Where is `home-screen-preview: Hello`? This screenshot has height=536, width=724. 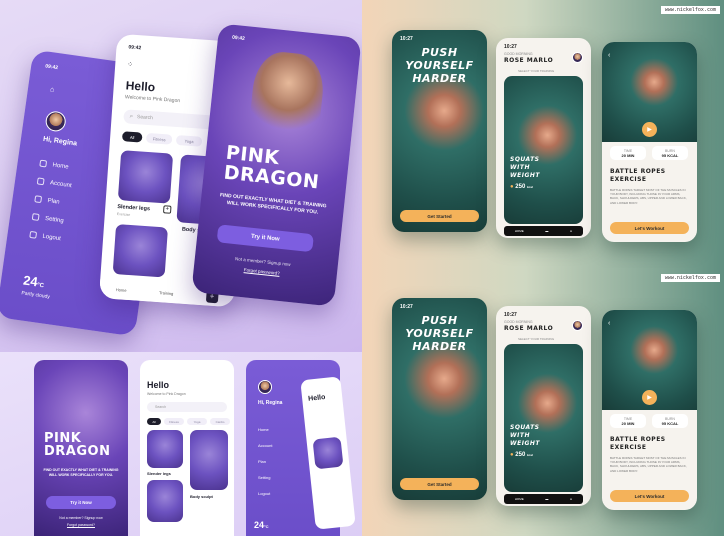
home-screen-preview: Hello is located at coordinates (328, 453).